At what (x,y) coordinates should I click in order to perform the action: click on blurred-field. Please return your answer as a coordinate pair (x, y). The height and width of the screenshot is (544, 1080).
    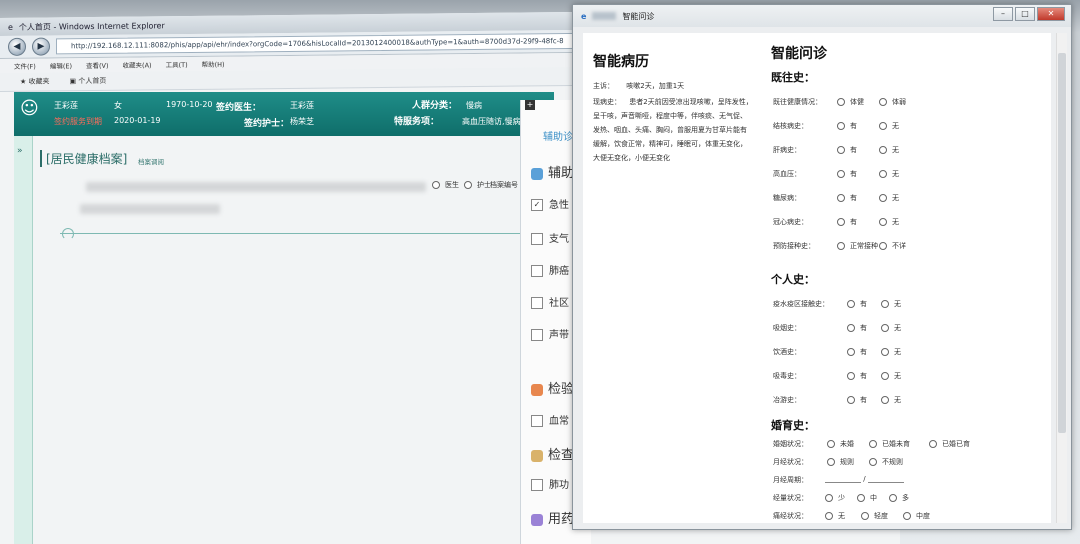
    Looking at the image, I should click on (150, 209).